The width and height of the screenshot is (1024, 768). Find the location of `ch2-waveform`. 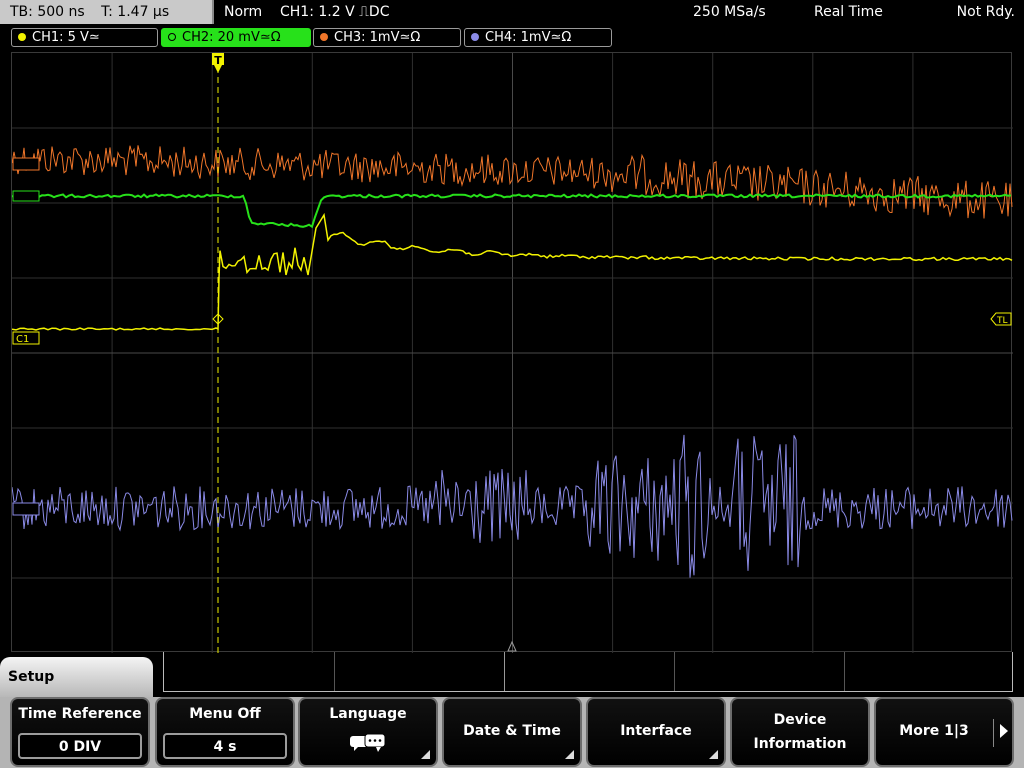

ch2-waveform is located at coordinates (512, 211).